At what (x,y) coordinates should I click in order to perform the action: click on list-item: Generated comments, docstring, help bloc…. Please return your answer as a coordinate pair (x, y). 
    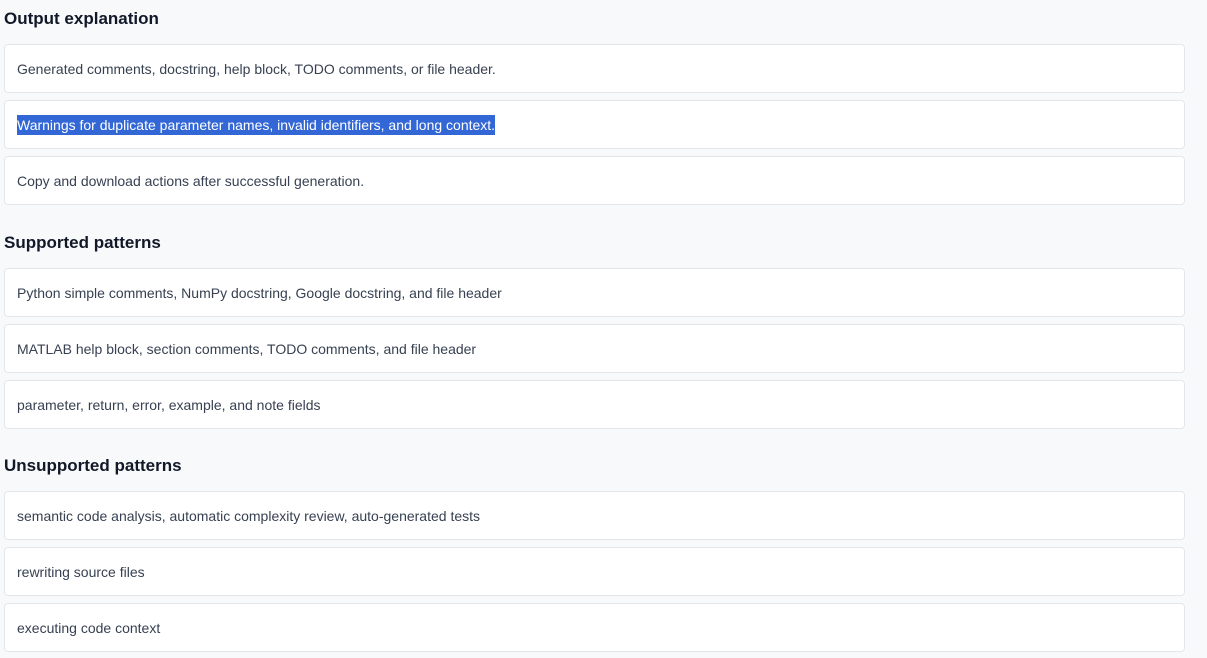
    Looking at the image, I should click on (594, 68).